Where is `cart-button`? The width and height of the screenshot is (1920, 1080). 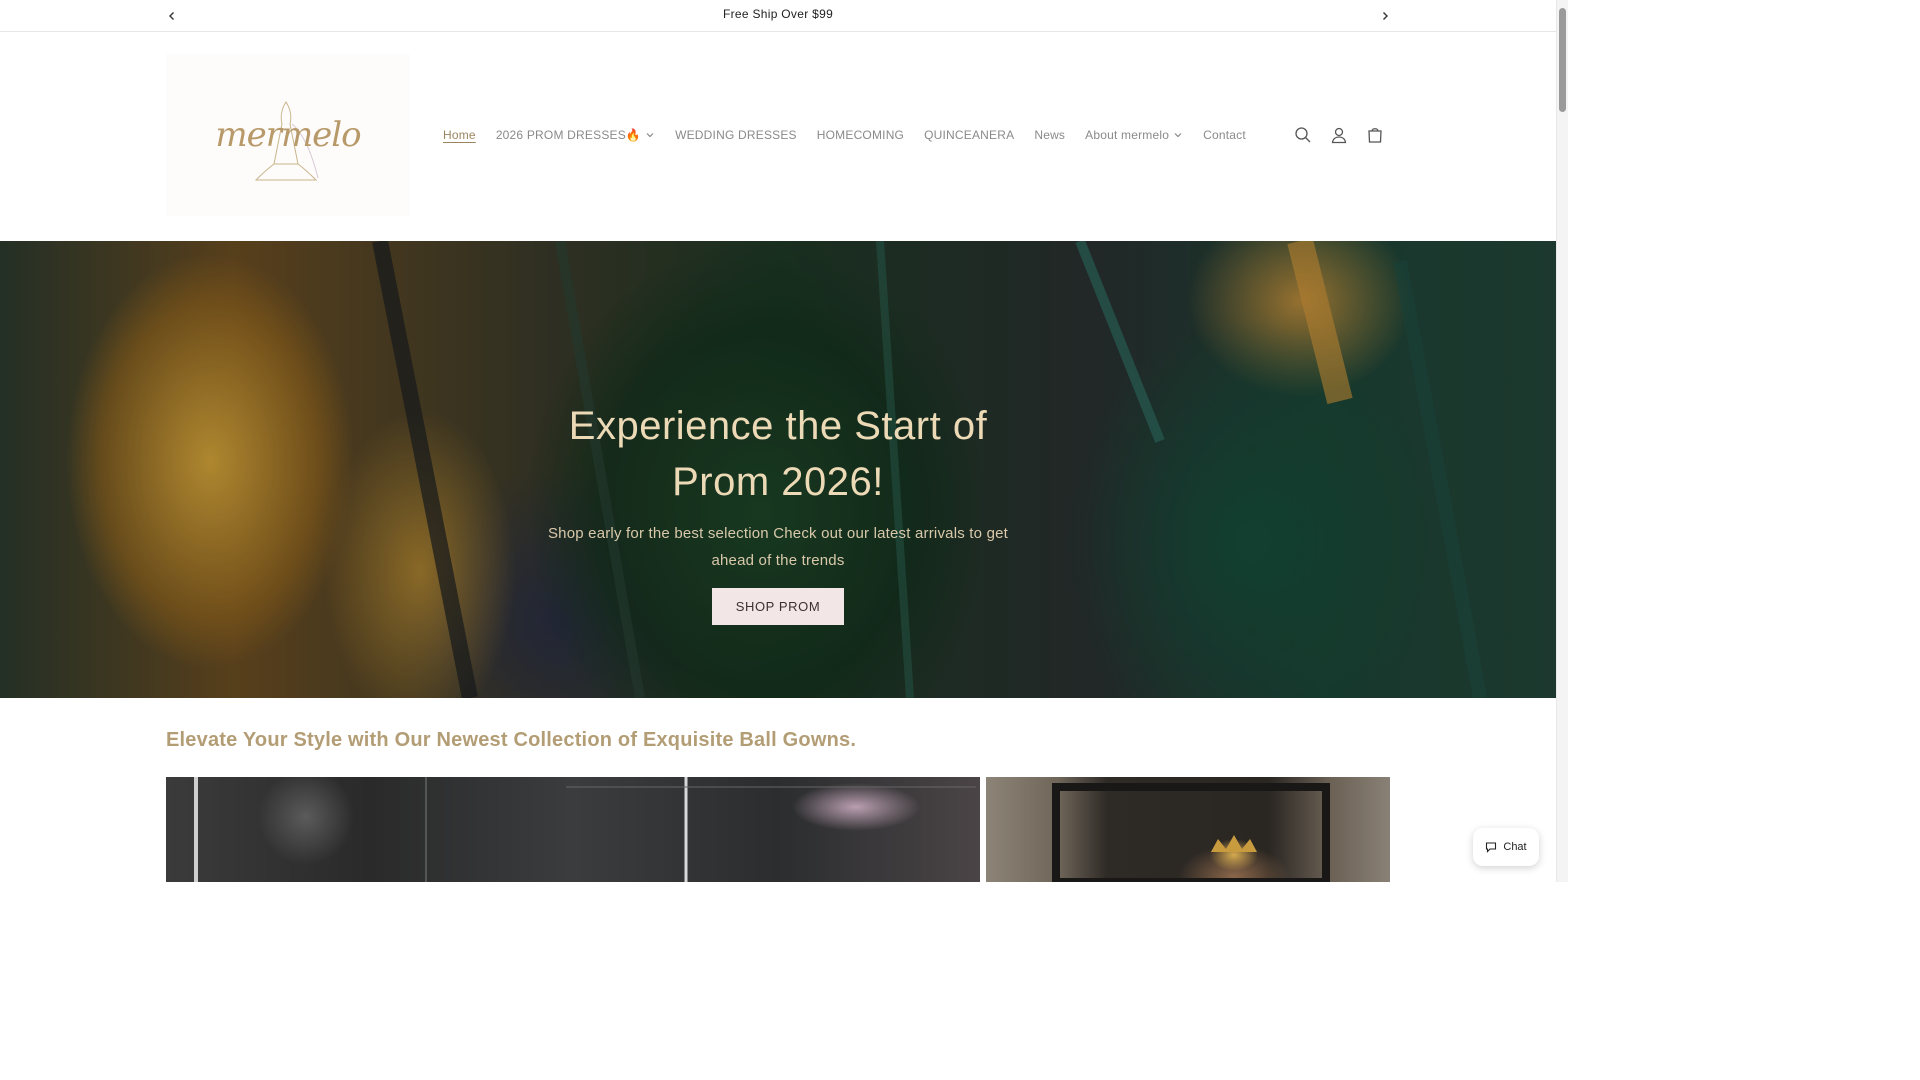 cart-button is located at coordinates (1375, 135).